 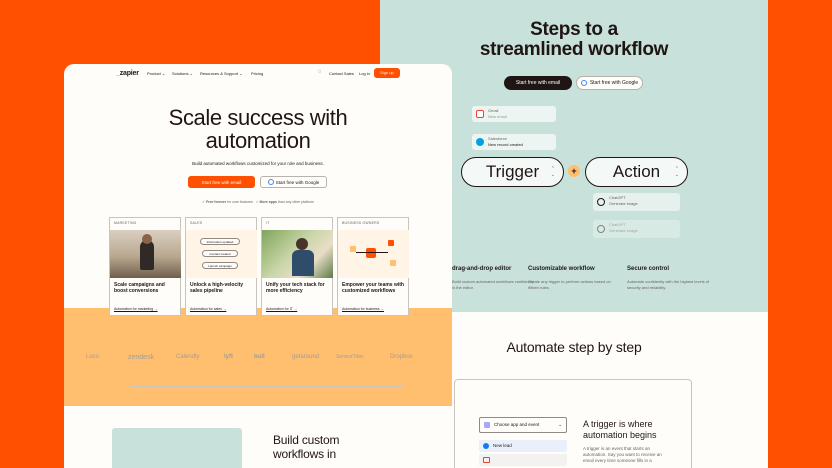 What do you see at coordinates (574, 39) in the screenshot?
I see `workflow-title: Steps to a streamlined workflow` at bounding box center [574, 39].